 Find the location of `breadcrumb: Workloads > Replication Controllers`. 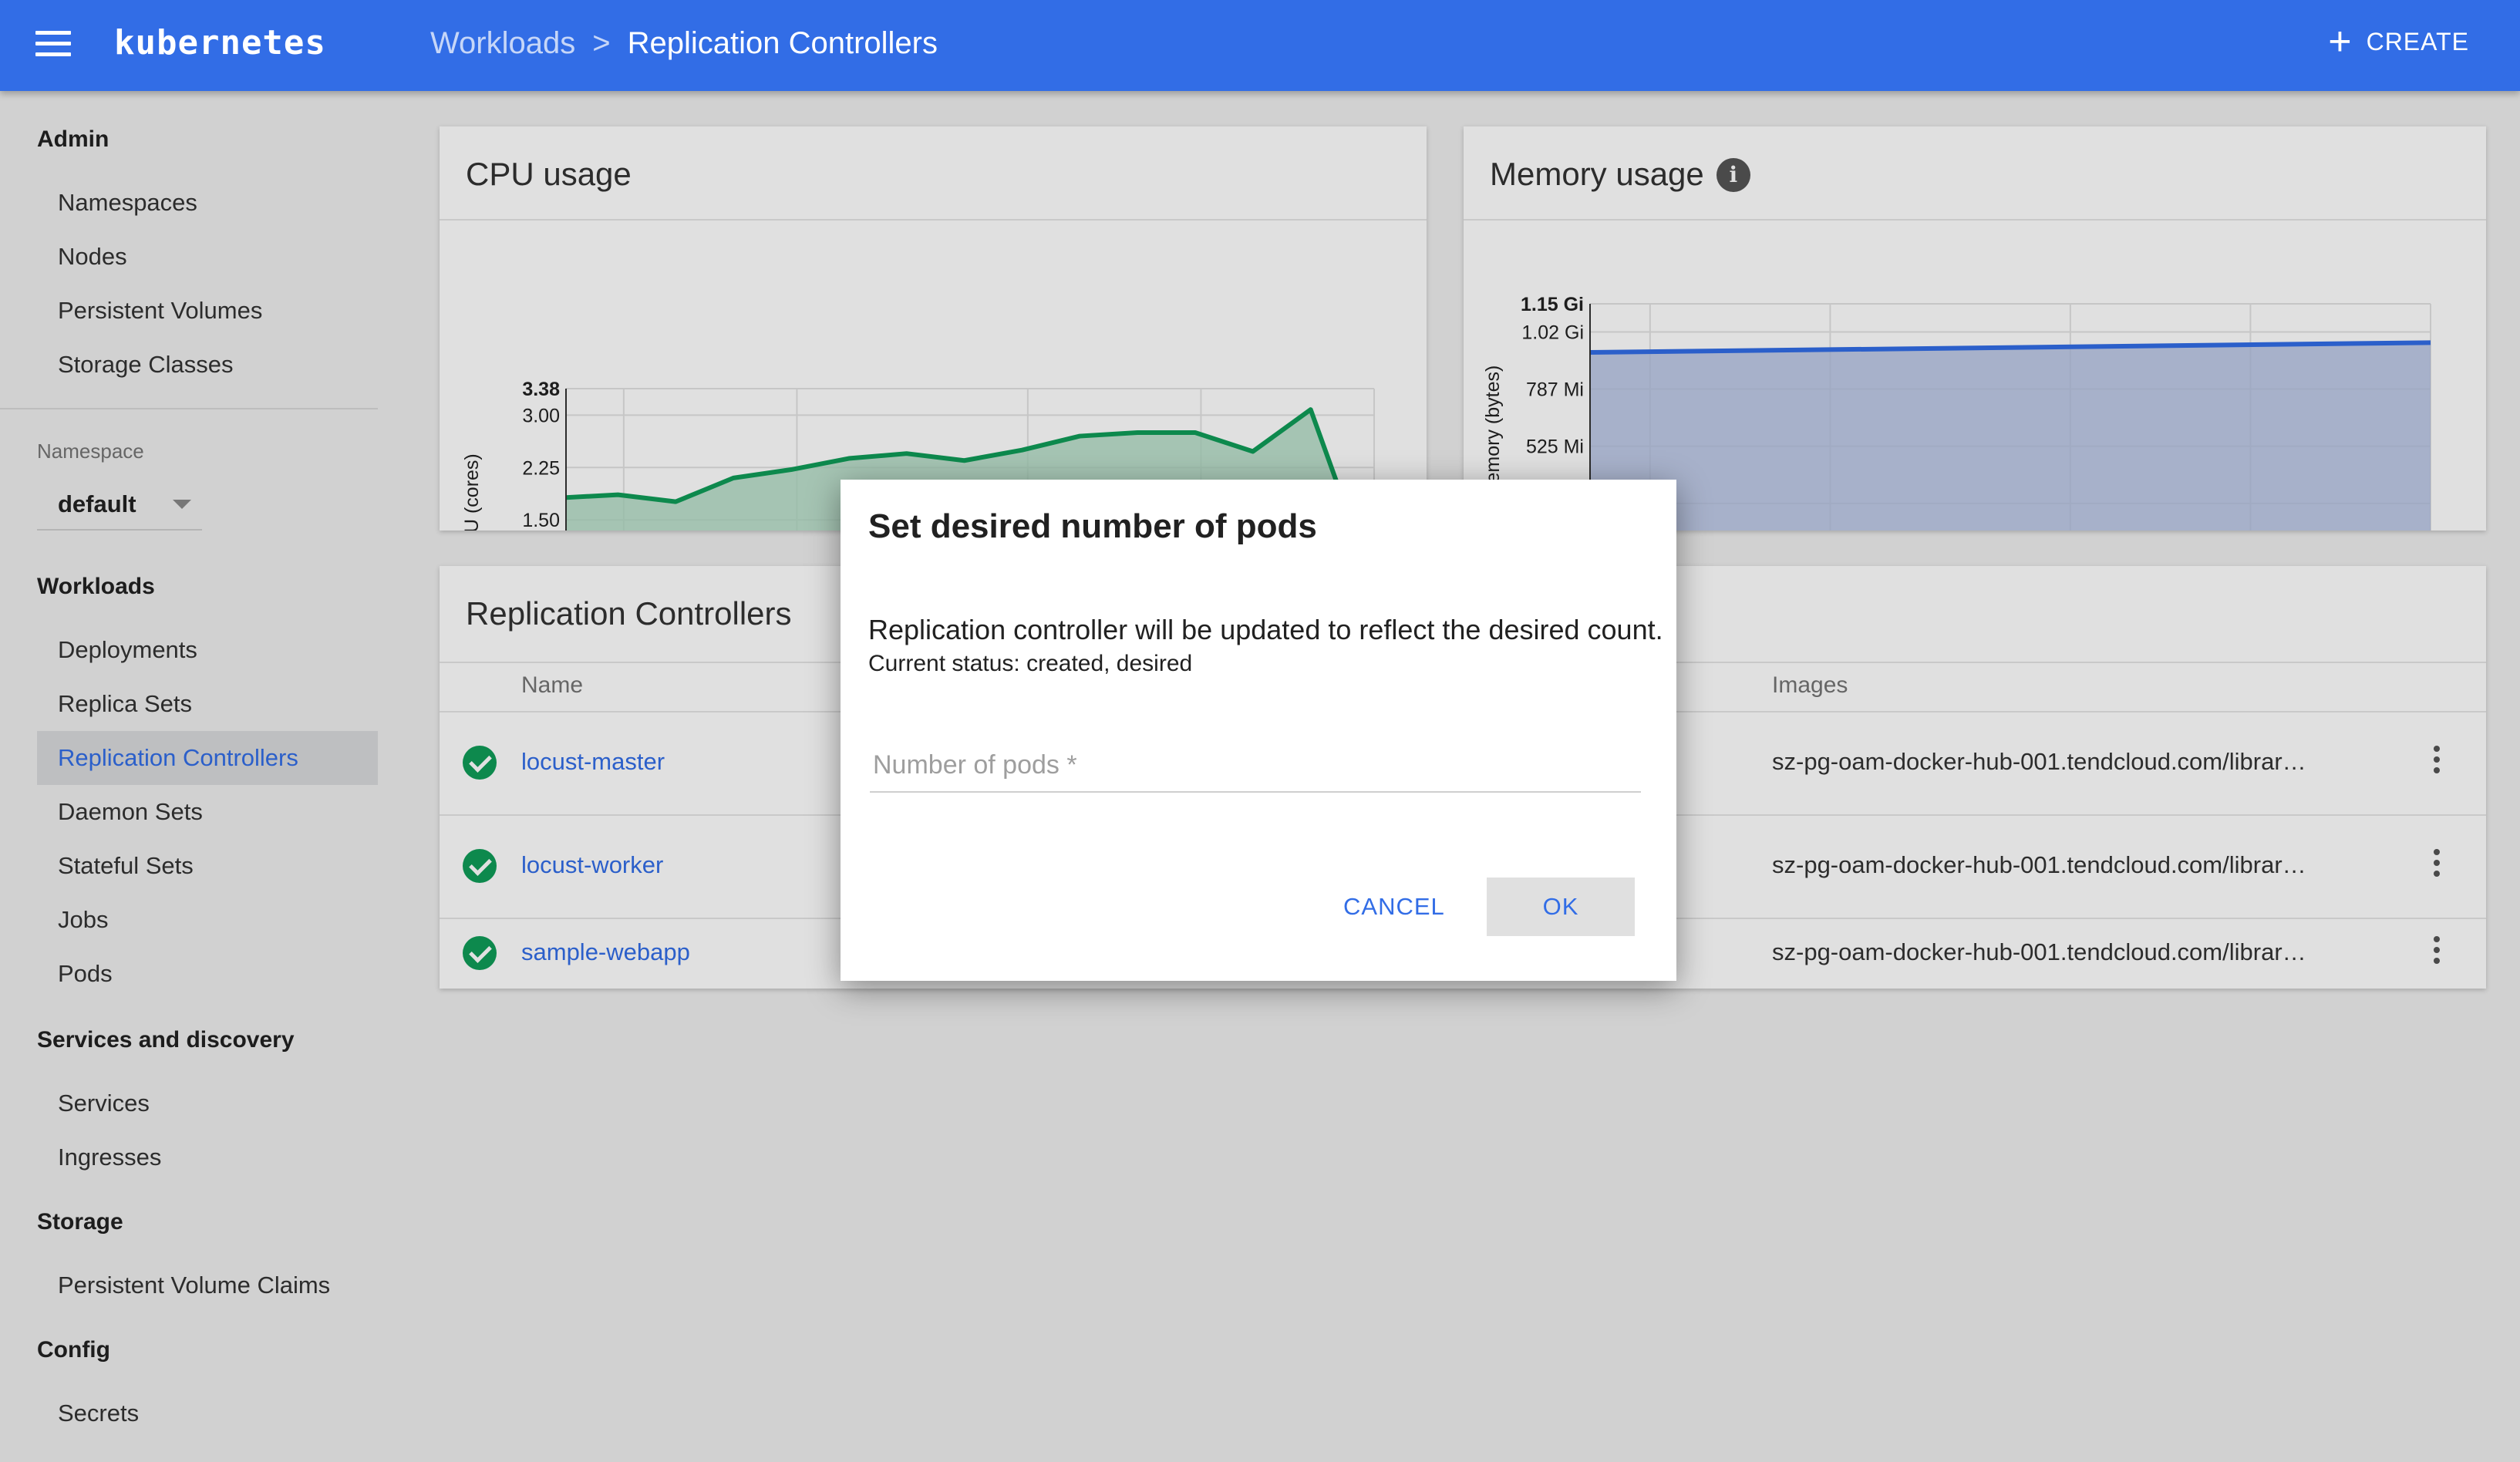

breadcrumb: Workloads > Replication Controllers is located at coordinates (684, 43).